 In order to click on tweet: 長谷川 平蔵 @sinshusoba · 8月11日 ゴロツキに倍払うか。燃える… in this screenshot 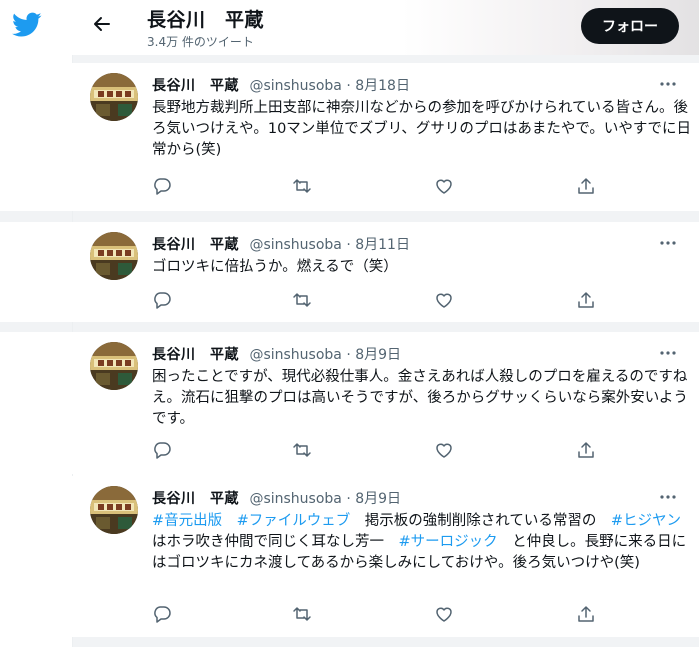, I will do `click(385, 272)`.